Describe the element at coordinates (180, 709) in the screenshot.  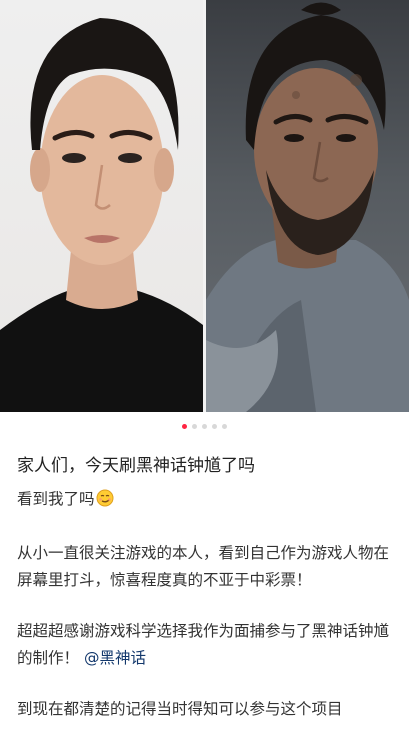
I see `note-paragraph-4: 到现在都清楚的记得当时得知可以参与这个项目` at that location.